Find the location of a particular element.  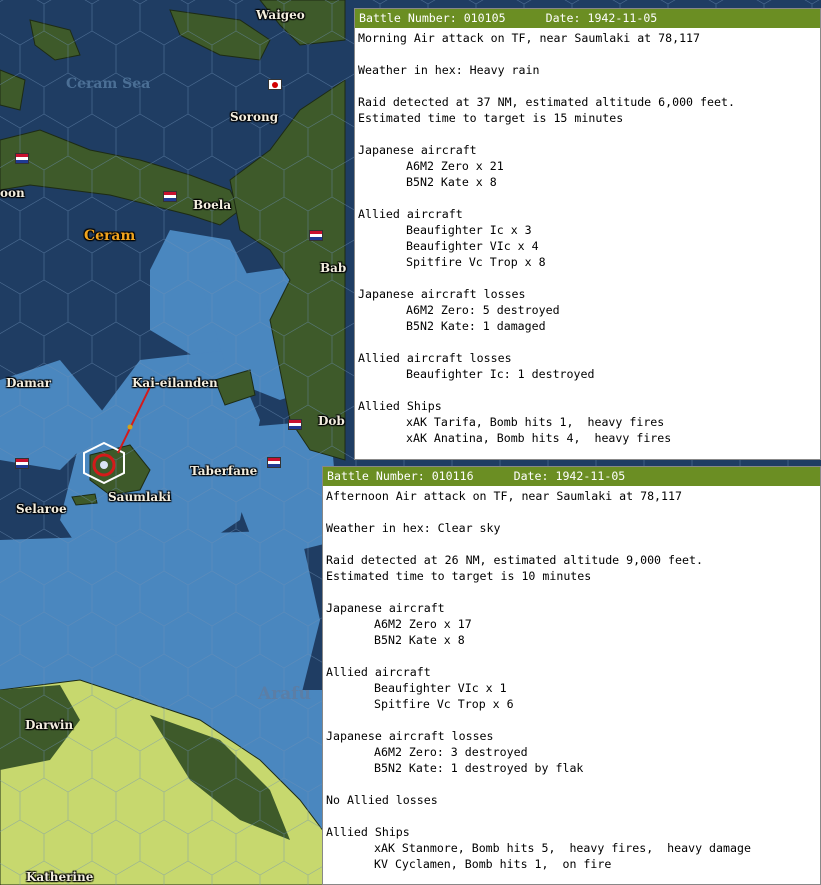

report-2-header: Battle Number: 010116 Date: 1942-11-05 is located at coordinates (571, 476).